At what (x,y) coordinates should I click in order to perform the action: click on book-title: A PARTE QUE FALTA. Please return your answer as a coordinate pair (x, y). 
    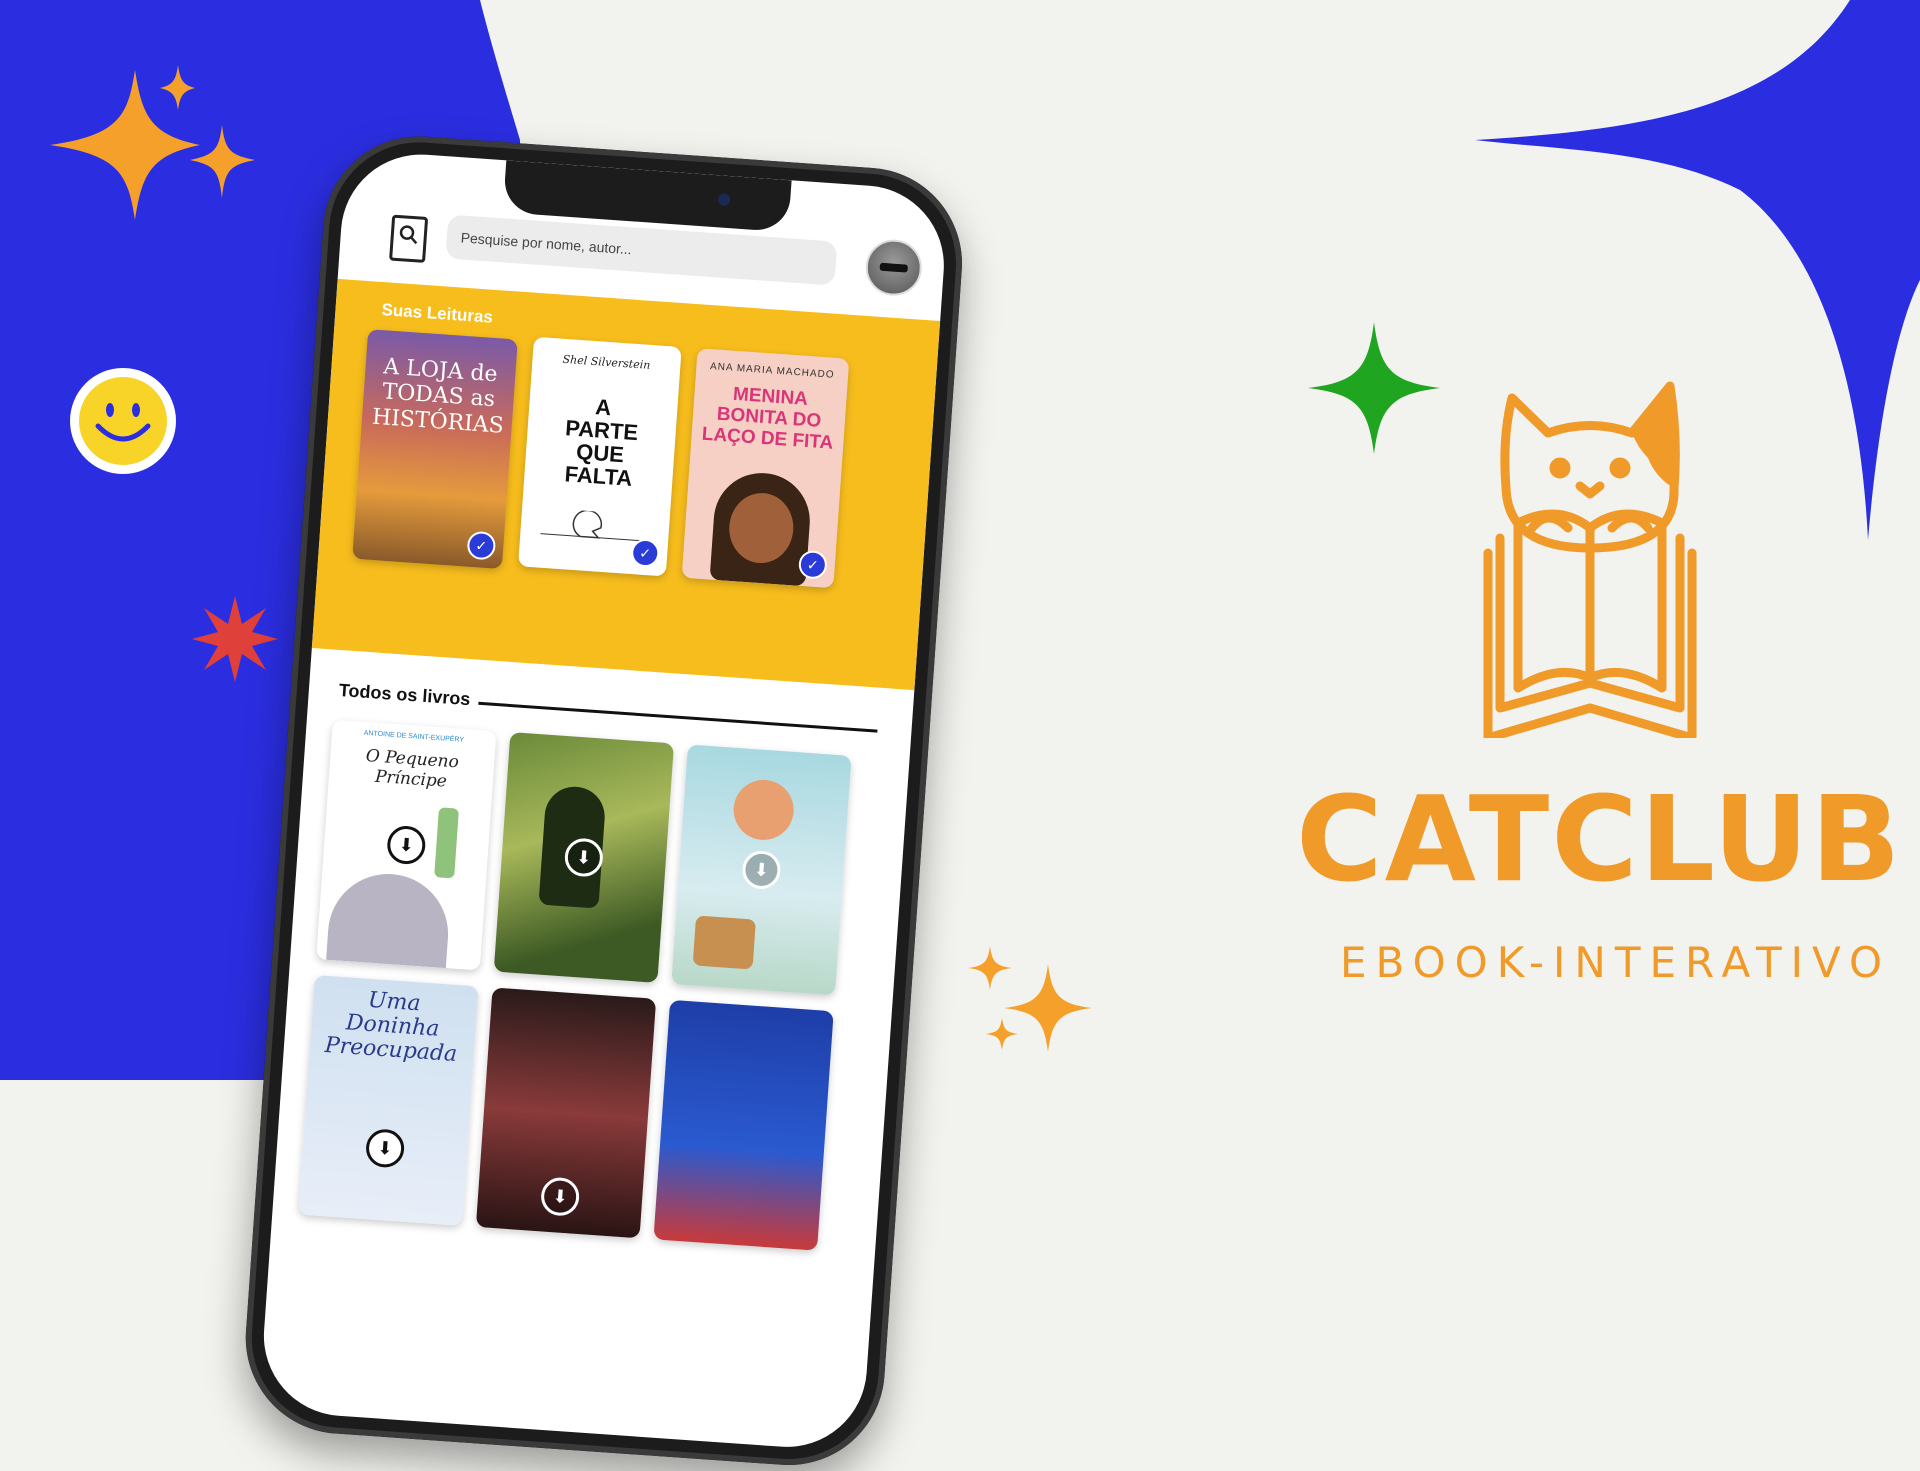
    Looking at the image, I should click on (601, 443).